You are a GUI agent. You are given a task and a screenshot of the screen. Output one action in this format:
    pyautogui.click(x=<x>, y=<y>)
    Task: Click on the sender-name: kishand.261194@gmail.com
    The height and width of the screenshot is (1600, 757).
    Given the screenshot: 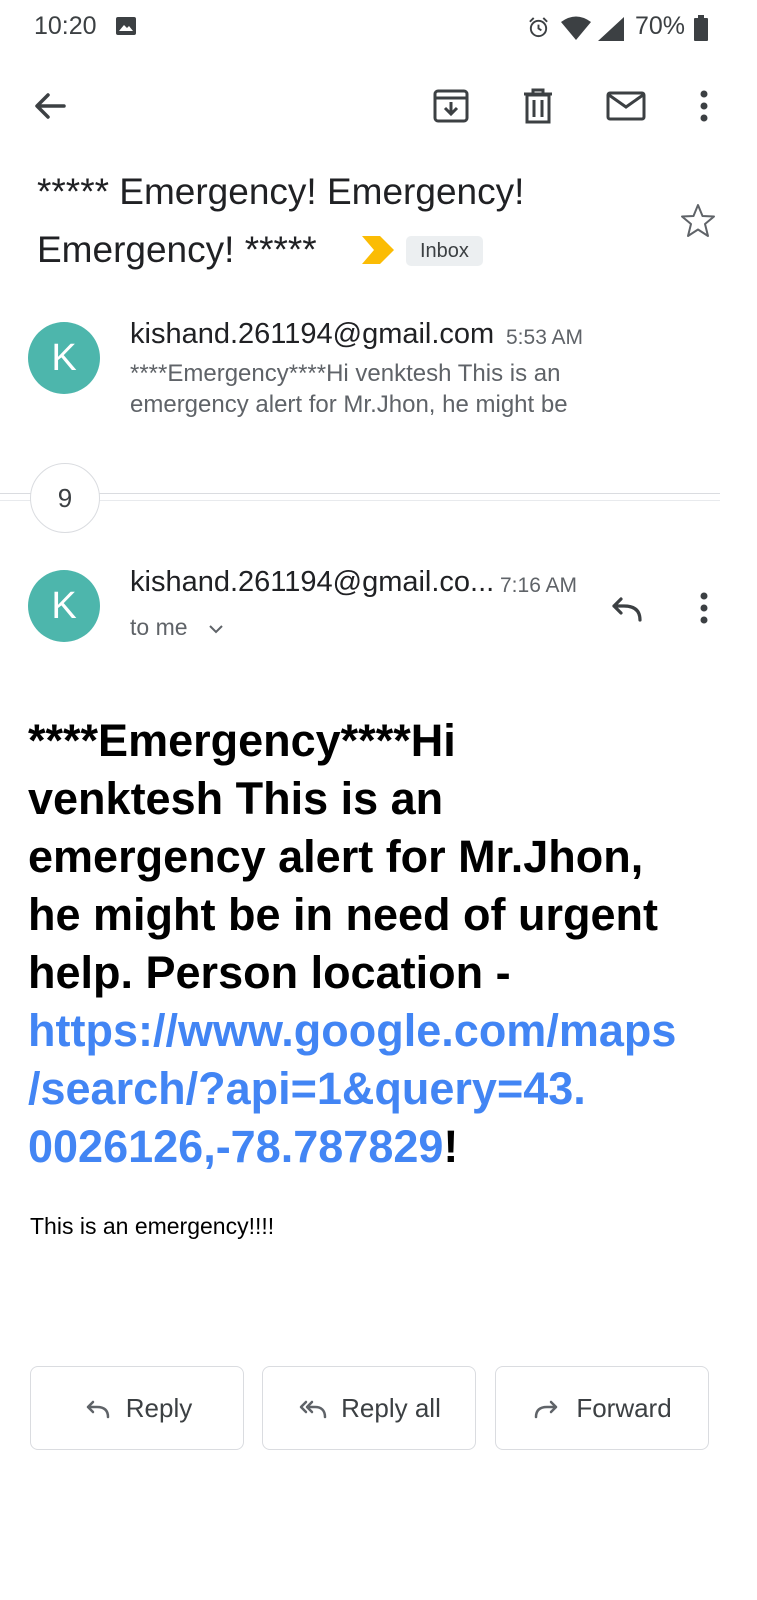 What is the action you would take?
    pyautogui.click(x=312, y=334)
    